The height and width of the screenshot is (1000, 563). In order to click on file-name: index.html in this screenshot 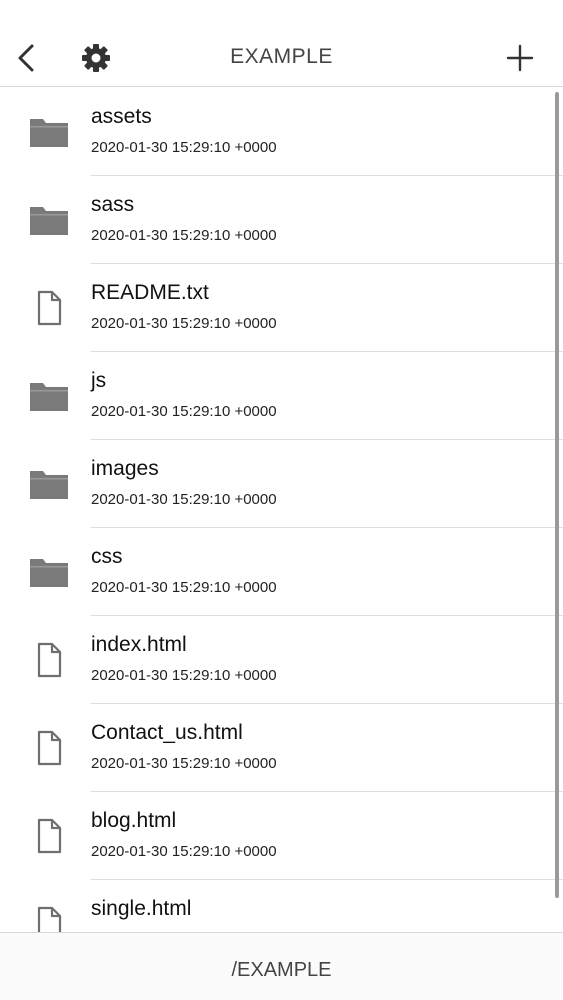, I will do `click(139, 644)`.